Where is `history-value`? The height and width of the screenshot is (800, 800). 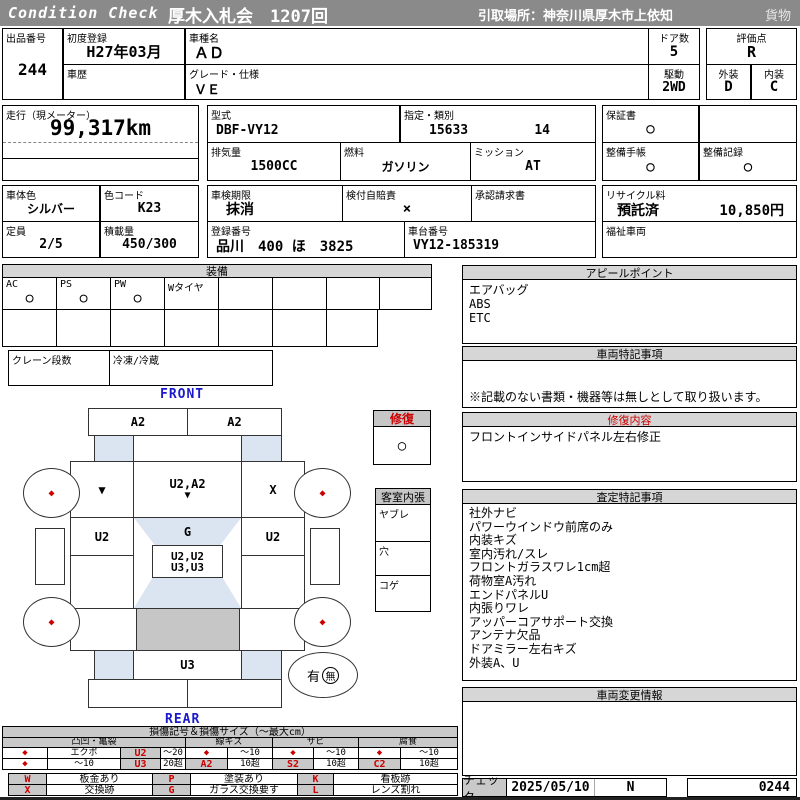 history-value is located at coordinates (124, 82).